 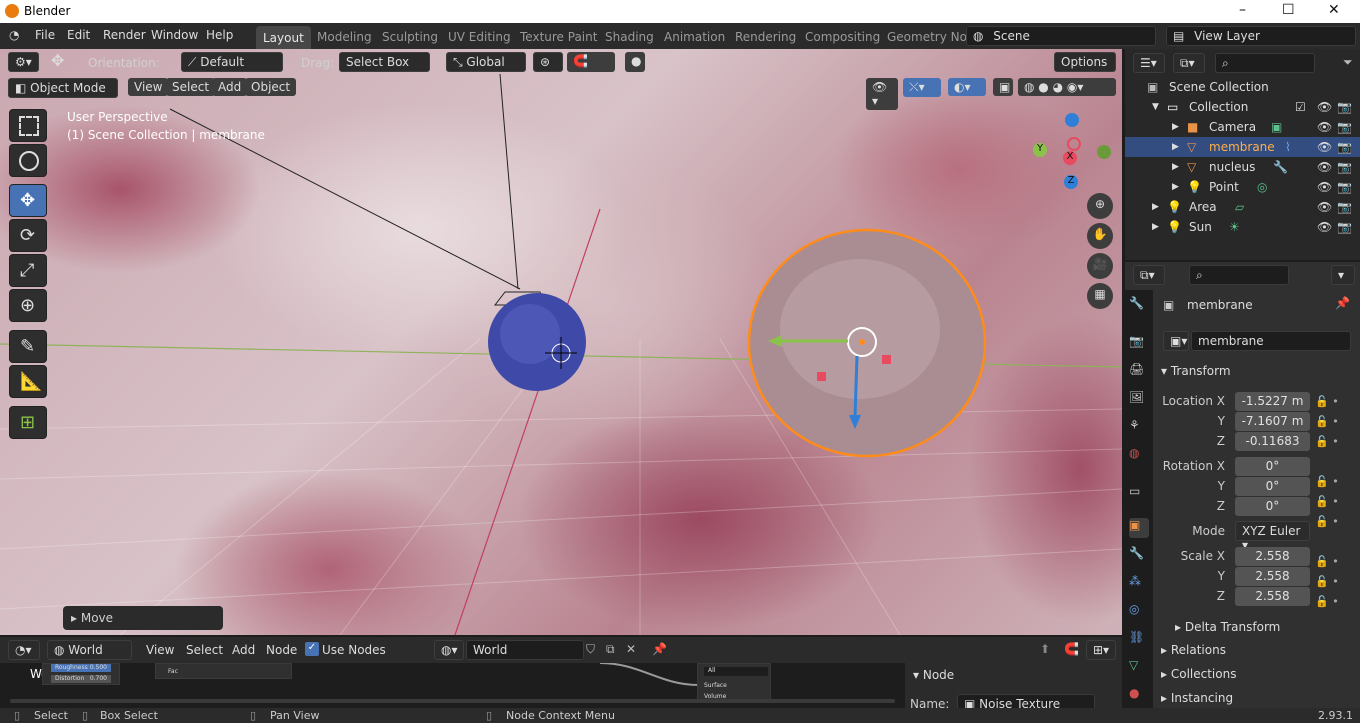 I want to click on unlink-x-icon: ✕, so click(x=631, y=649).